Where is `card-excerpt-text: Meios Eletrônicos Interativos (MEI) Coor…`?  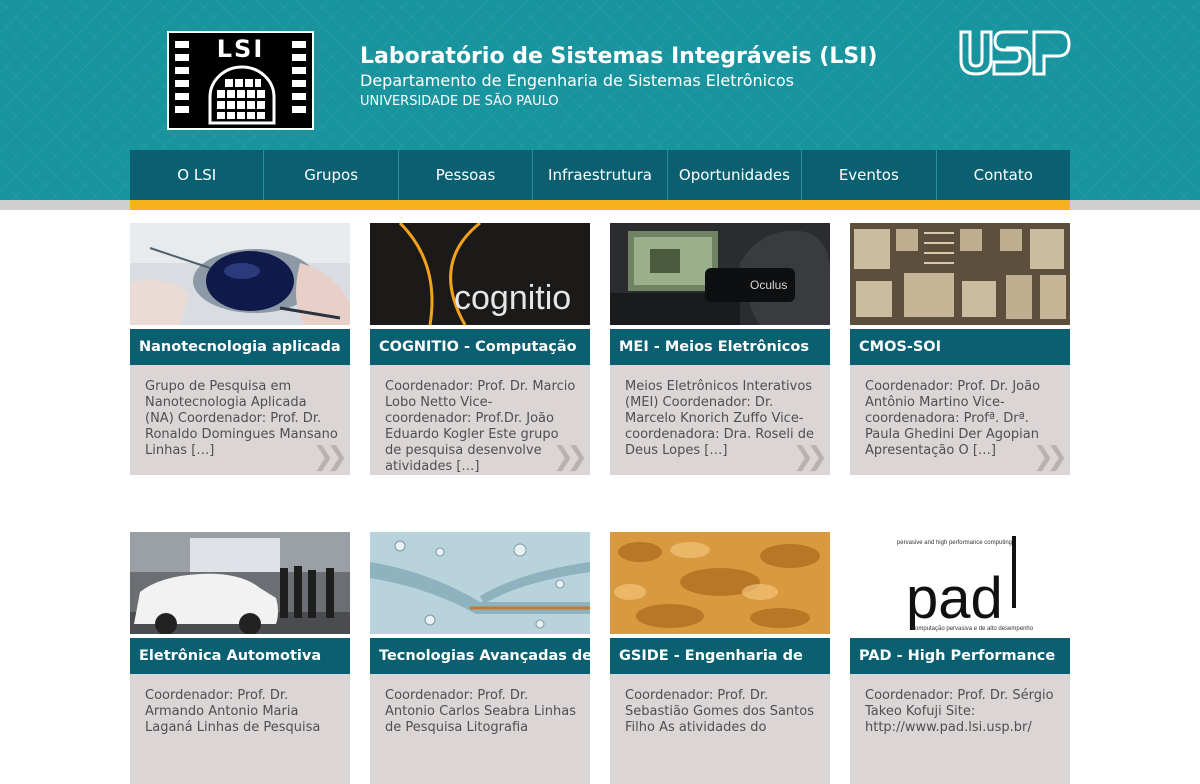
card-excerpt-text: Meios Eletrônicos Interativos (MEI) Coor… is located at coordinates (720, 418).